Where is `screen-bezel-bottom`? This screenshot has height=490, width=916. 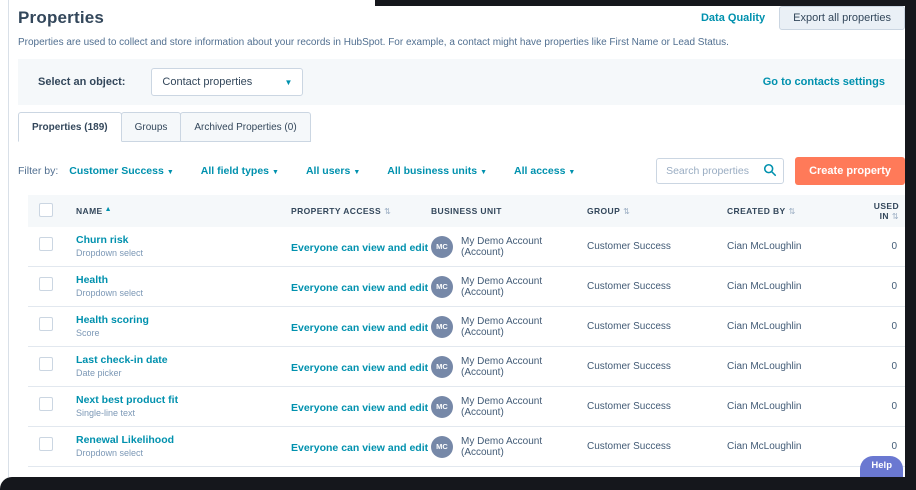 screen-bezel-bottom is located at coordinates (458, 483).